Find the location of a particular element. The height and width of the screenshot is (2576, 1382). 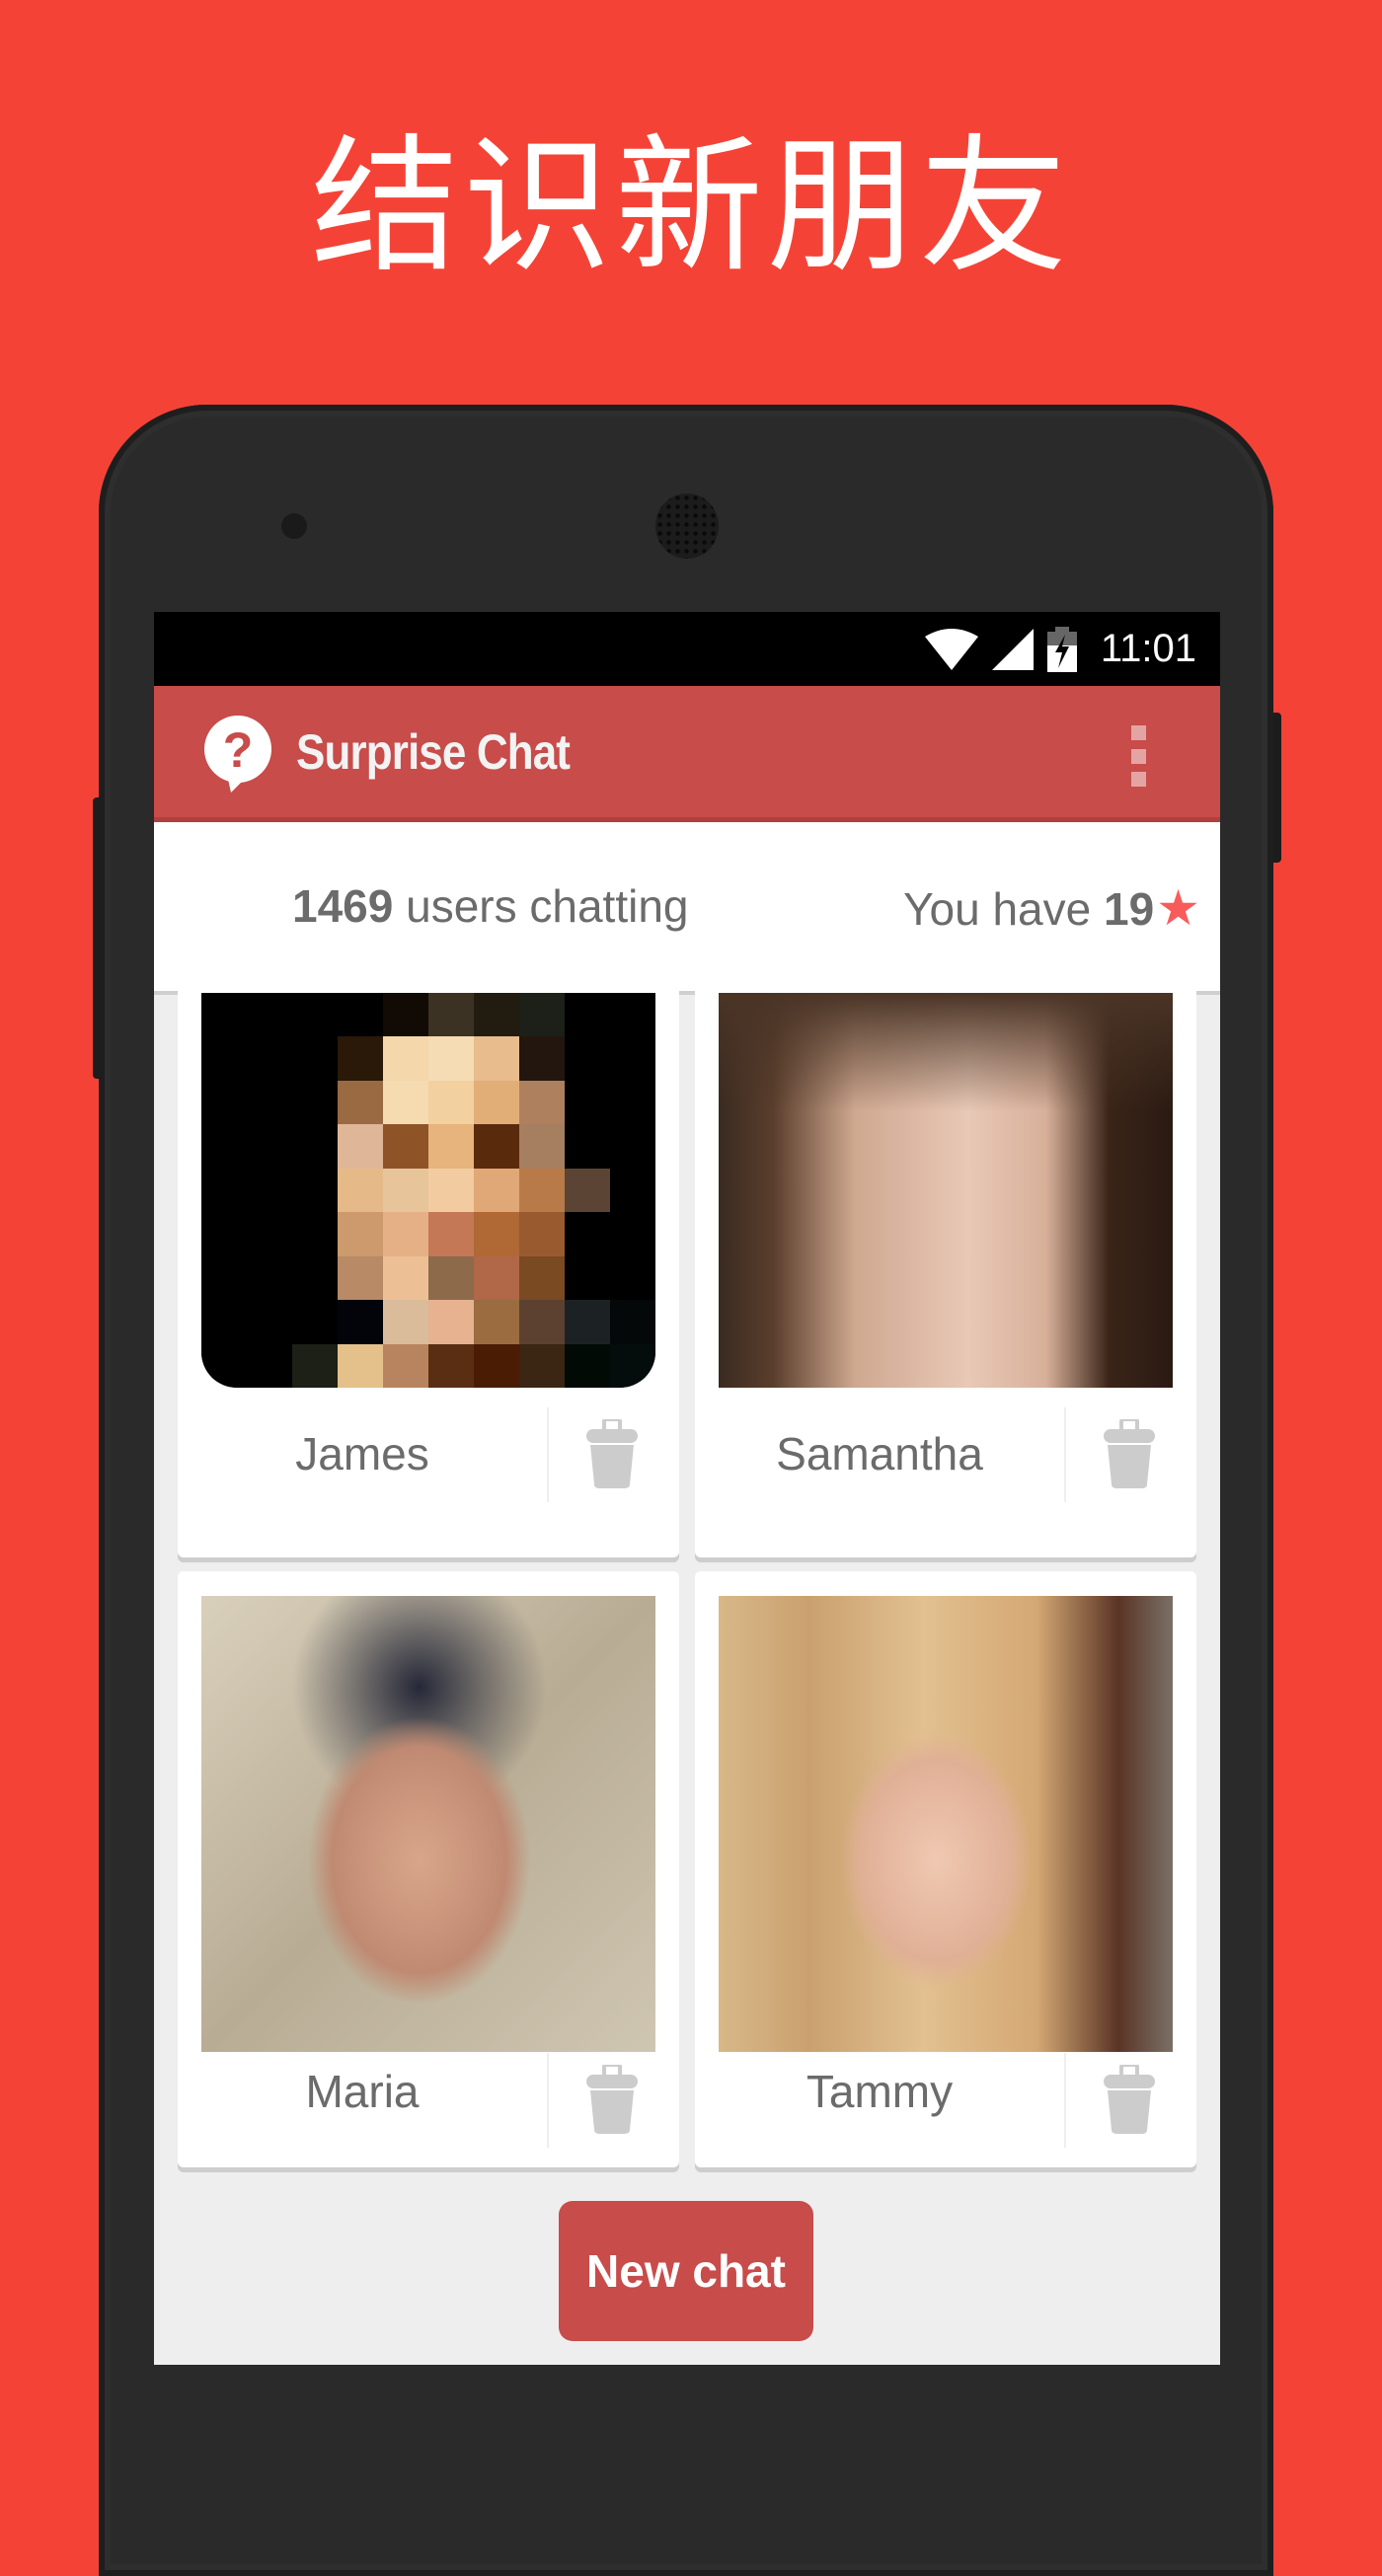

battery-charging-icon is located at coordinates (1061, 649).